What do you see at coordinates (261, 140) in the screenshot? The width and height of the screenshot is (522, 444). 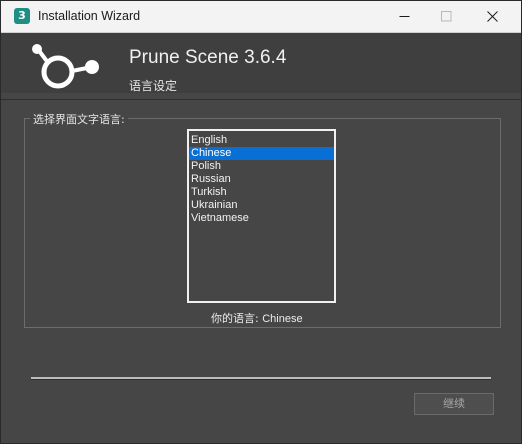 I see `language-option-english: English` at bounding box center [261, 140].